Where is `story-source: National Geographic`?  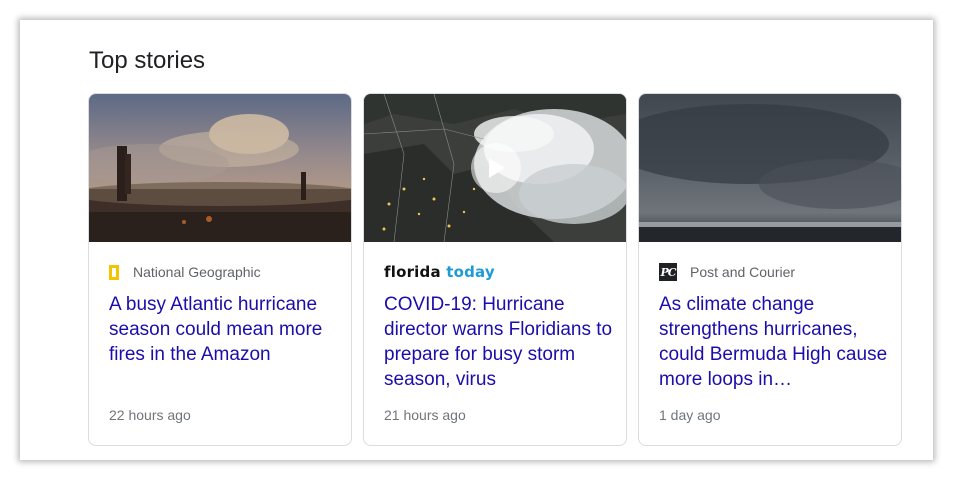 story-source: National Geographic is located at coordinates (185, 272).